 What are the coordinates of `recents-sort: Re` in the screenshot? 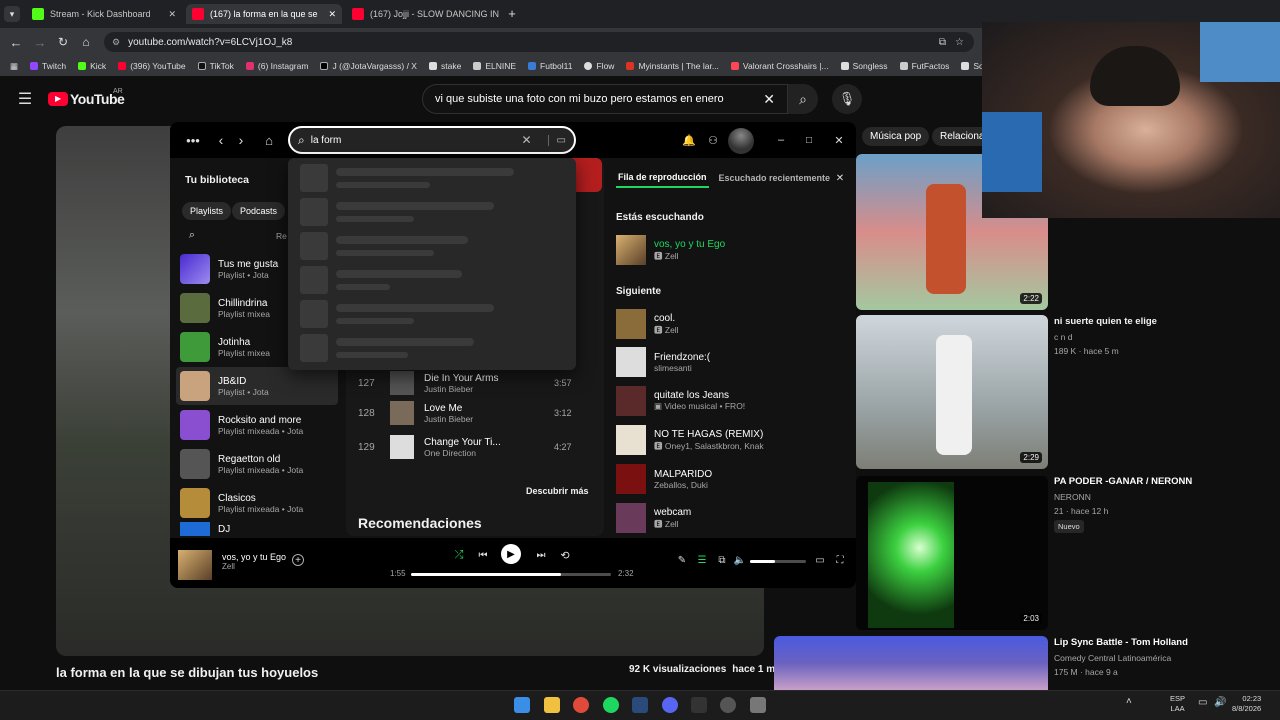 It's located at (281, 236).